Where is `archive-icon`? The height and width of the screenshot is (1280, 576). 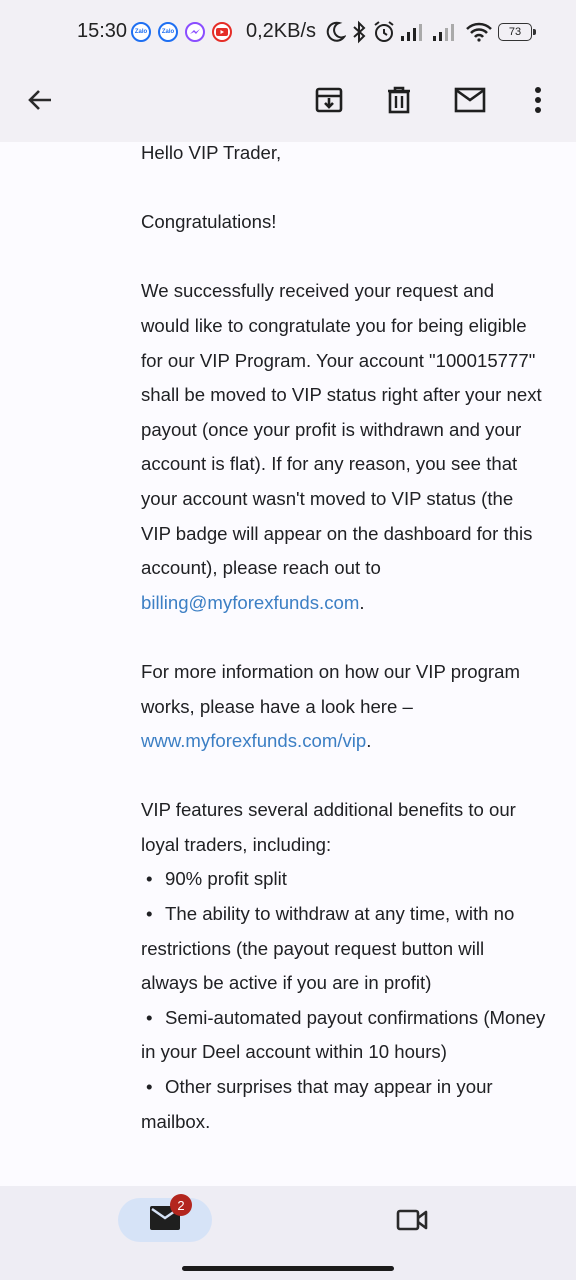
archive-icon is located at coordinates (329, 102).